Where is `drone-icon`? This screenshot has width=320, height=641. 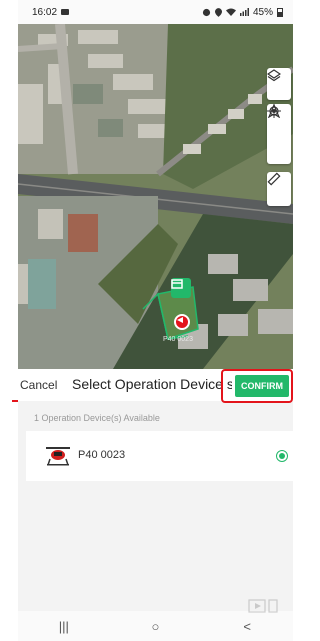
drone-icon is located at coordinates (58, 456).